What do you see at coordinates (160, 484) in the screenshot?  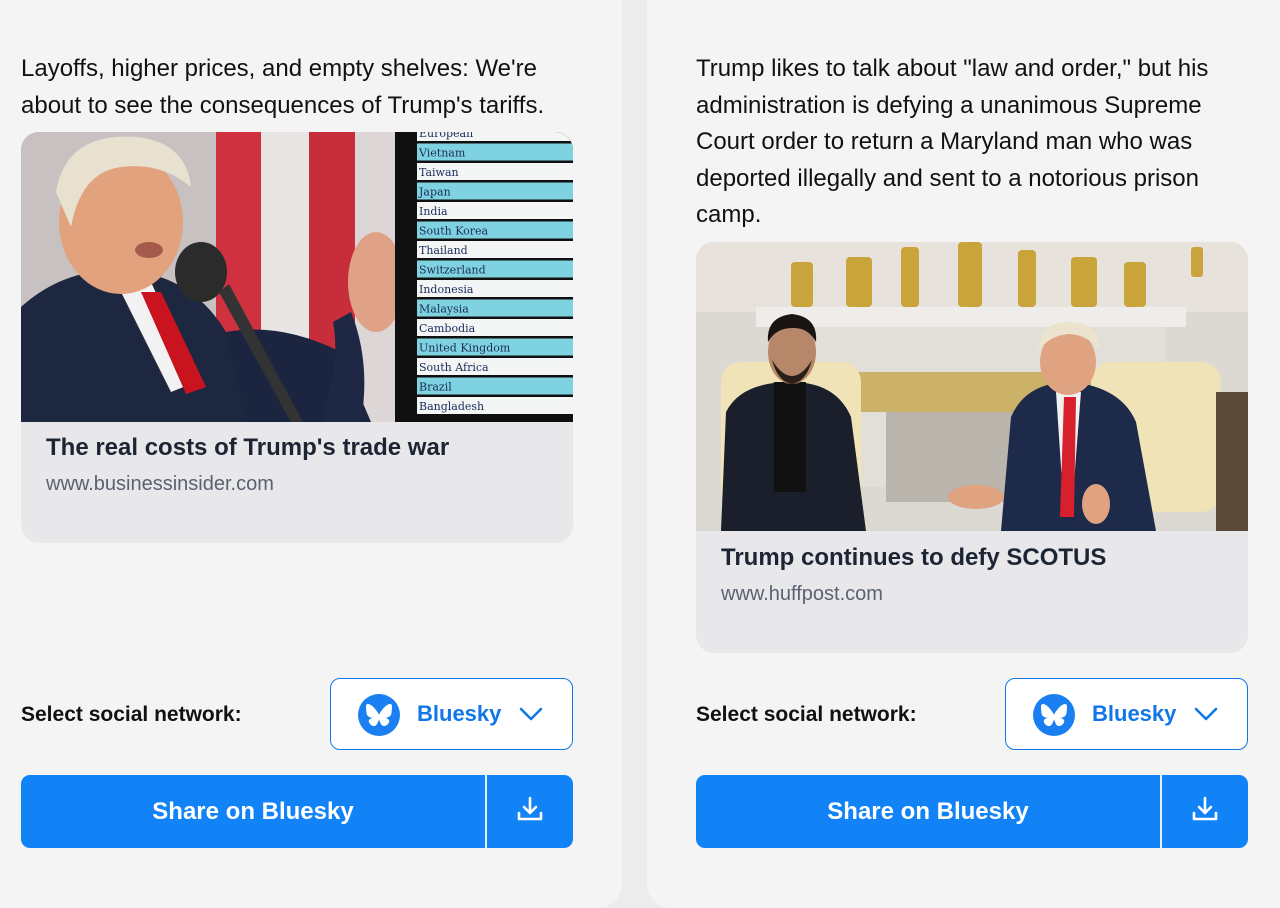 I see `link-domain: www.businessinsider.com` at bounding box center [160, 484].